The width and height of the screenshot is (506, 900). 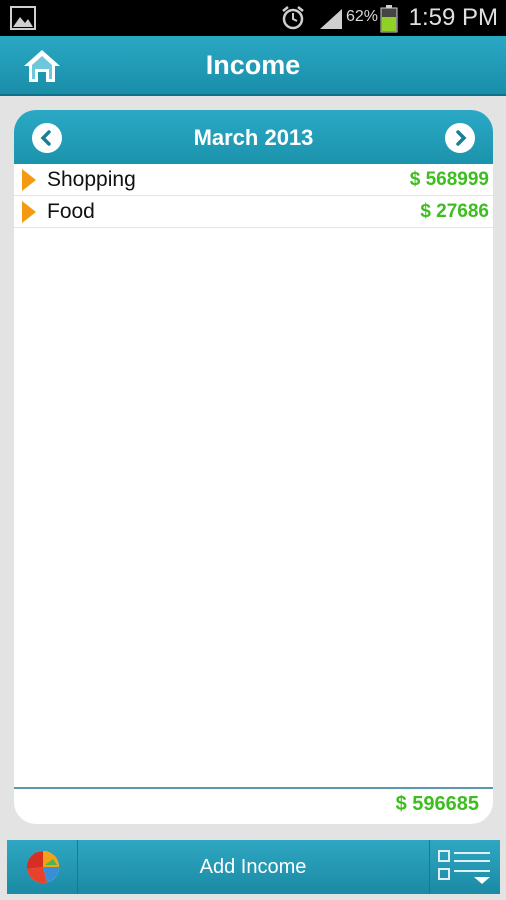 I want to click on title-bar: Income, so click(x=253, y=66).